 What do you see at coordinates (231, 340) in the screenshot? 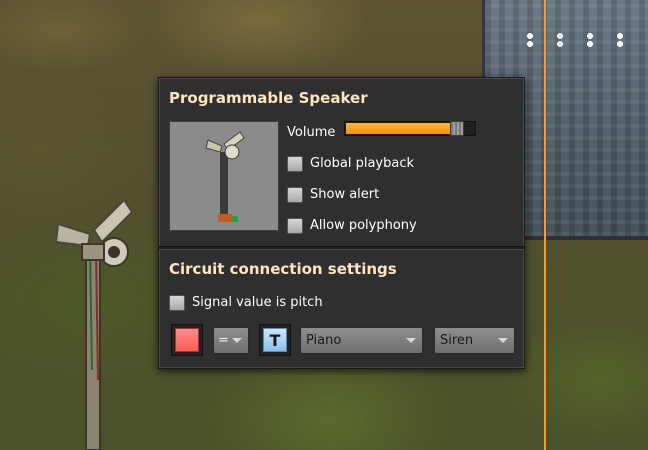
I see `comparator-dropdown: =` at bounding box center [231, 340].